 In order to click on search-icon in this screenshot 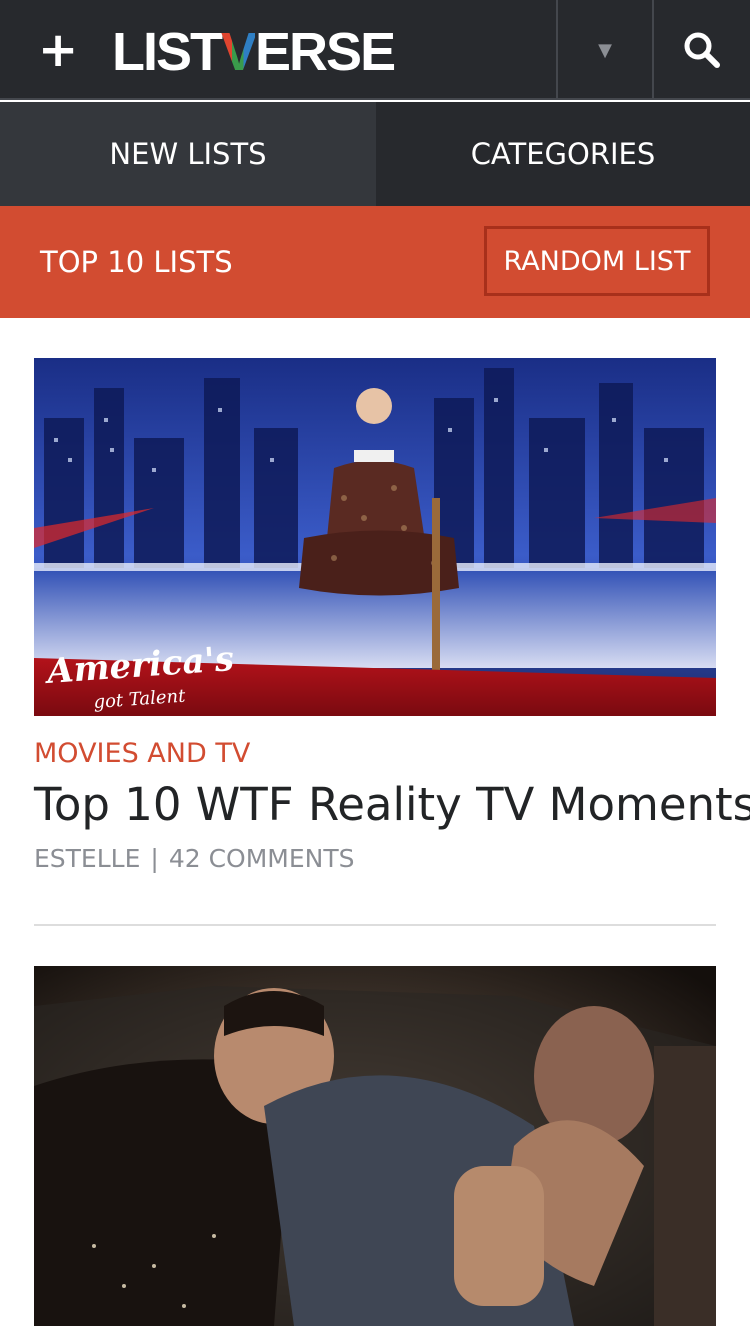, I will do `click(702, 50)`.